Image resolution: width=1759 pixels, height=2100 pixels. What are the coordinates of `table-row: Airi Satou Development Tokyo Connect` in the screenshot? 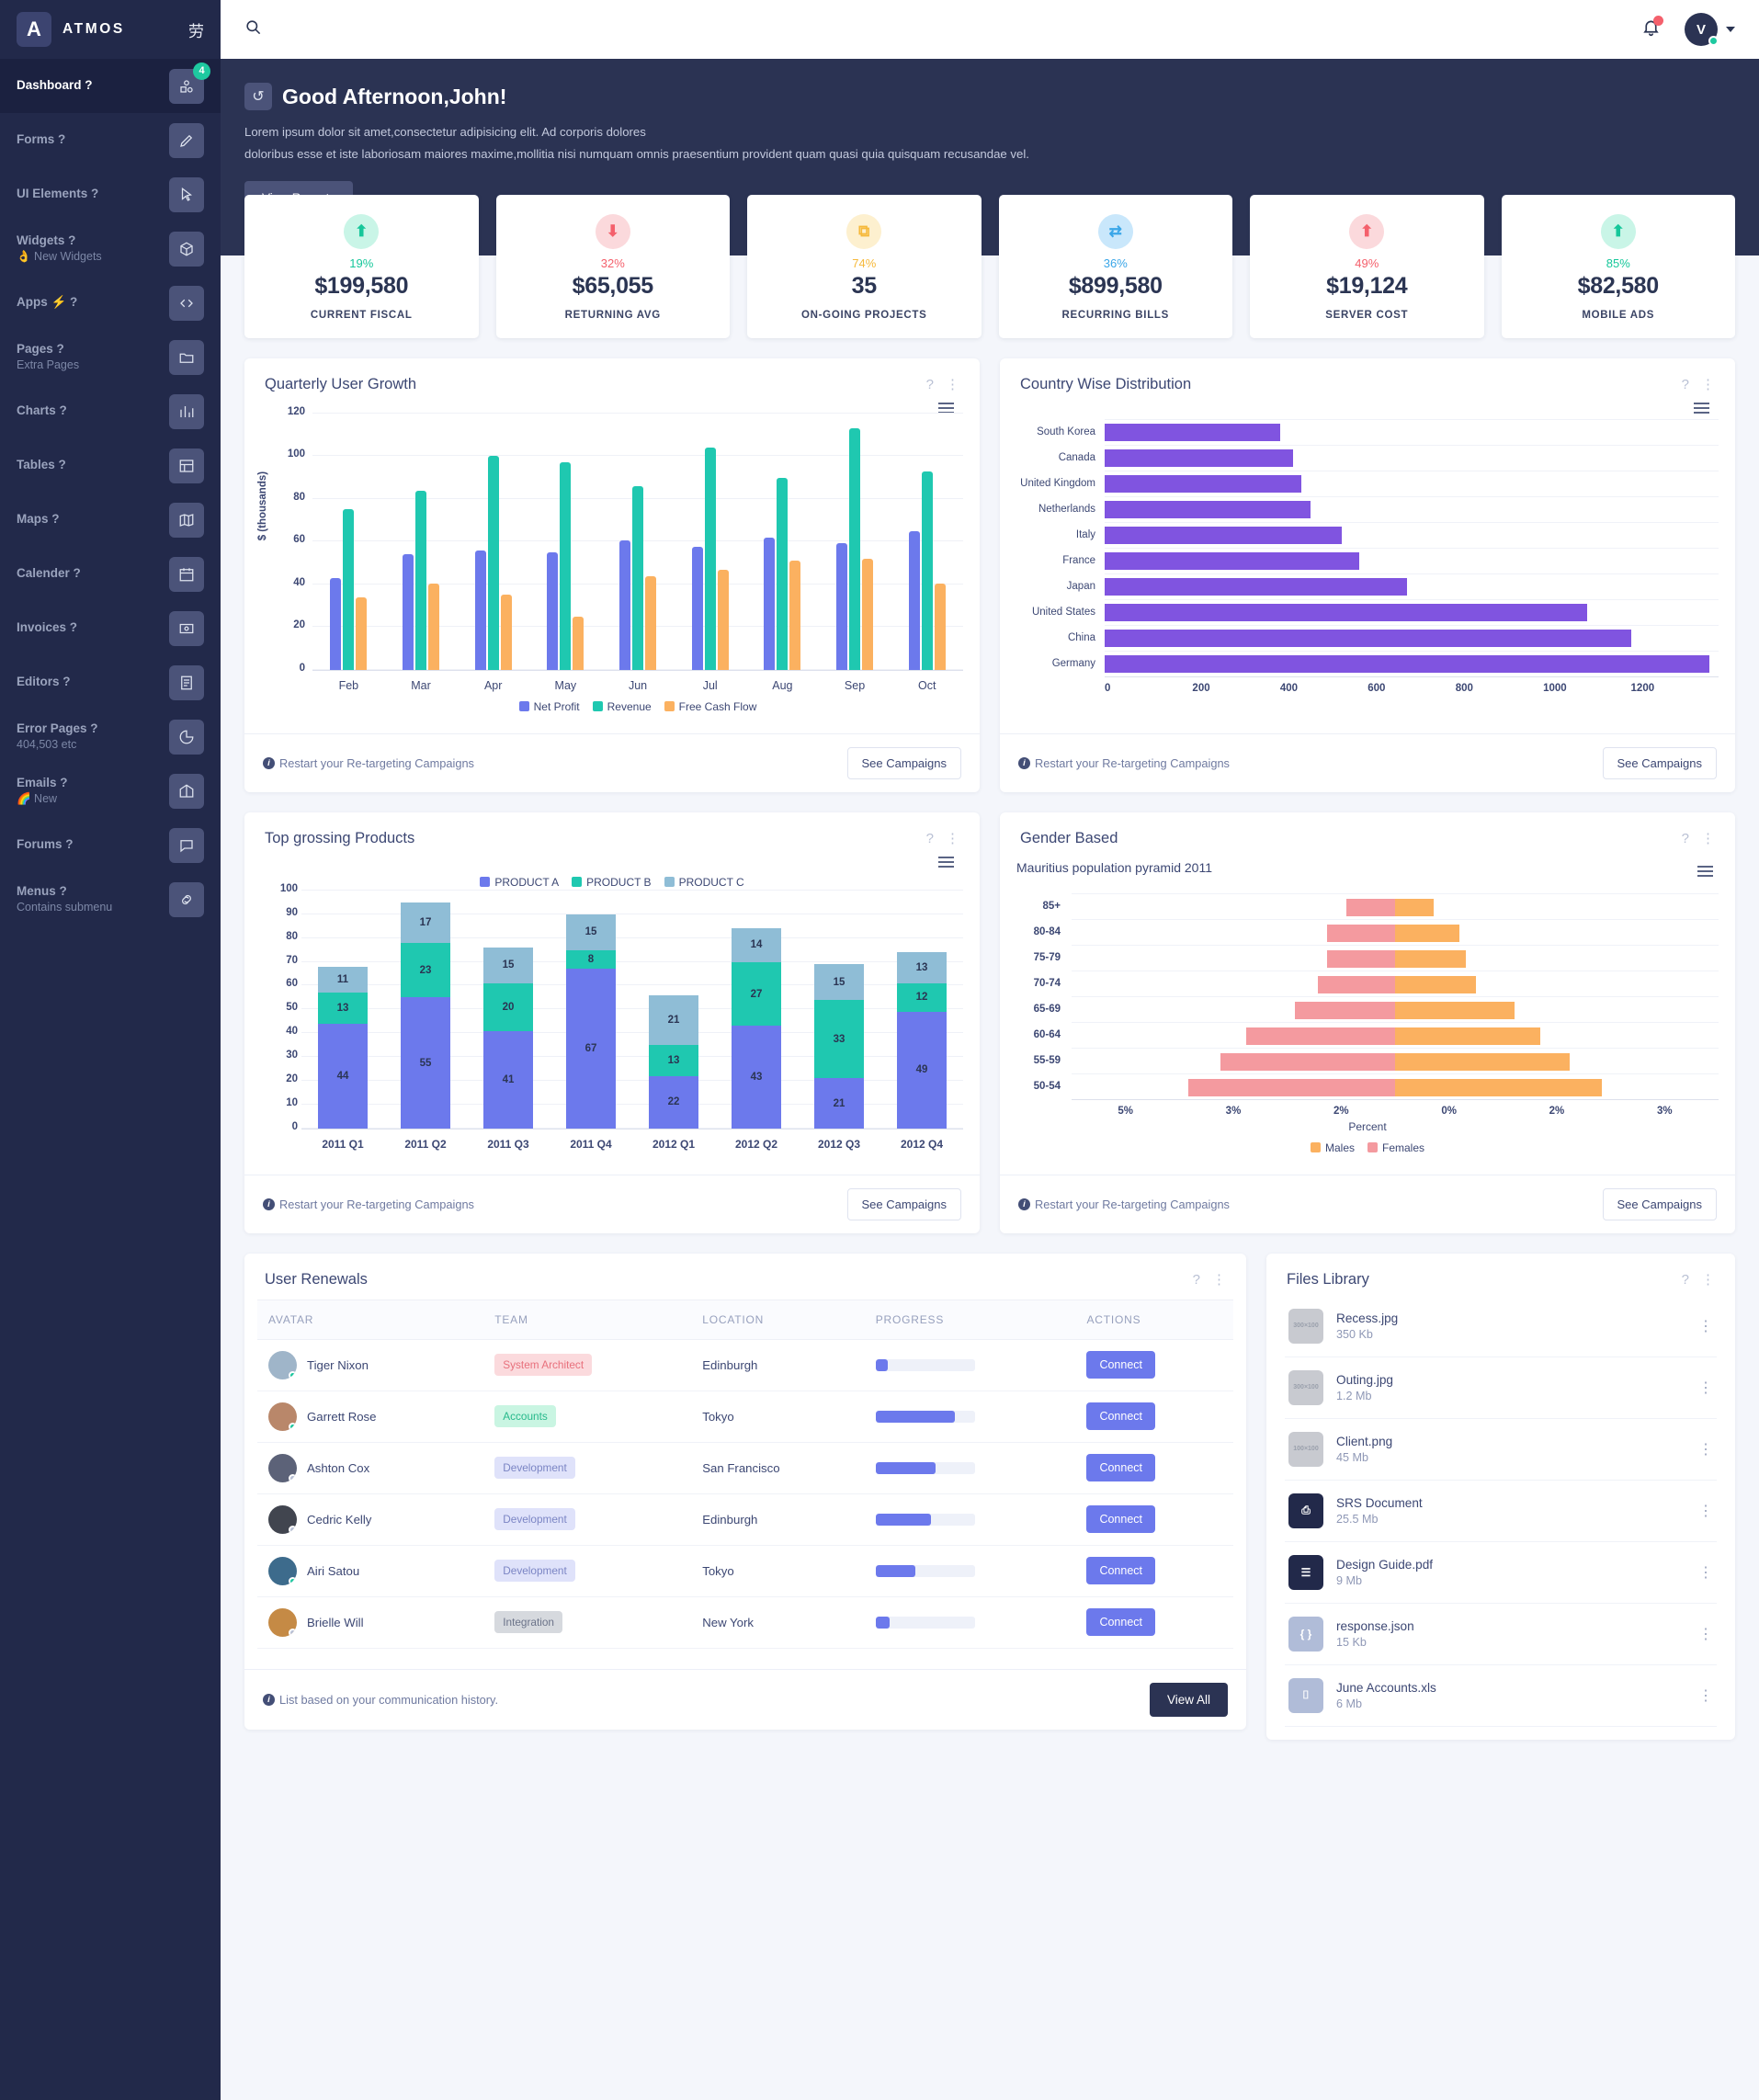 It's located at (745, 1571).